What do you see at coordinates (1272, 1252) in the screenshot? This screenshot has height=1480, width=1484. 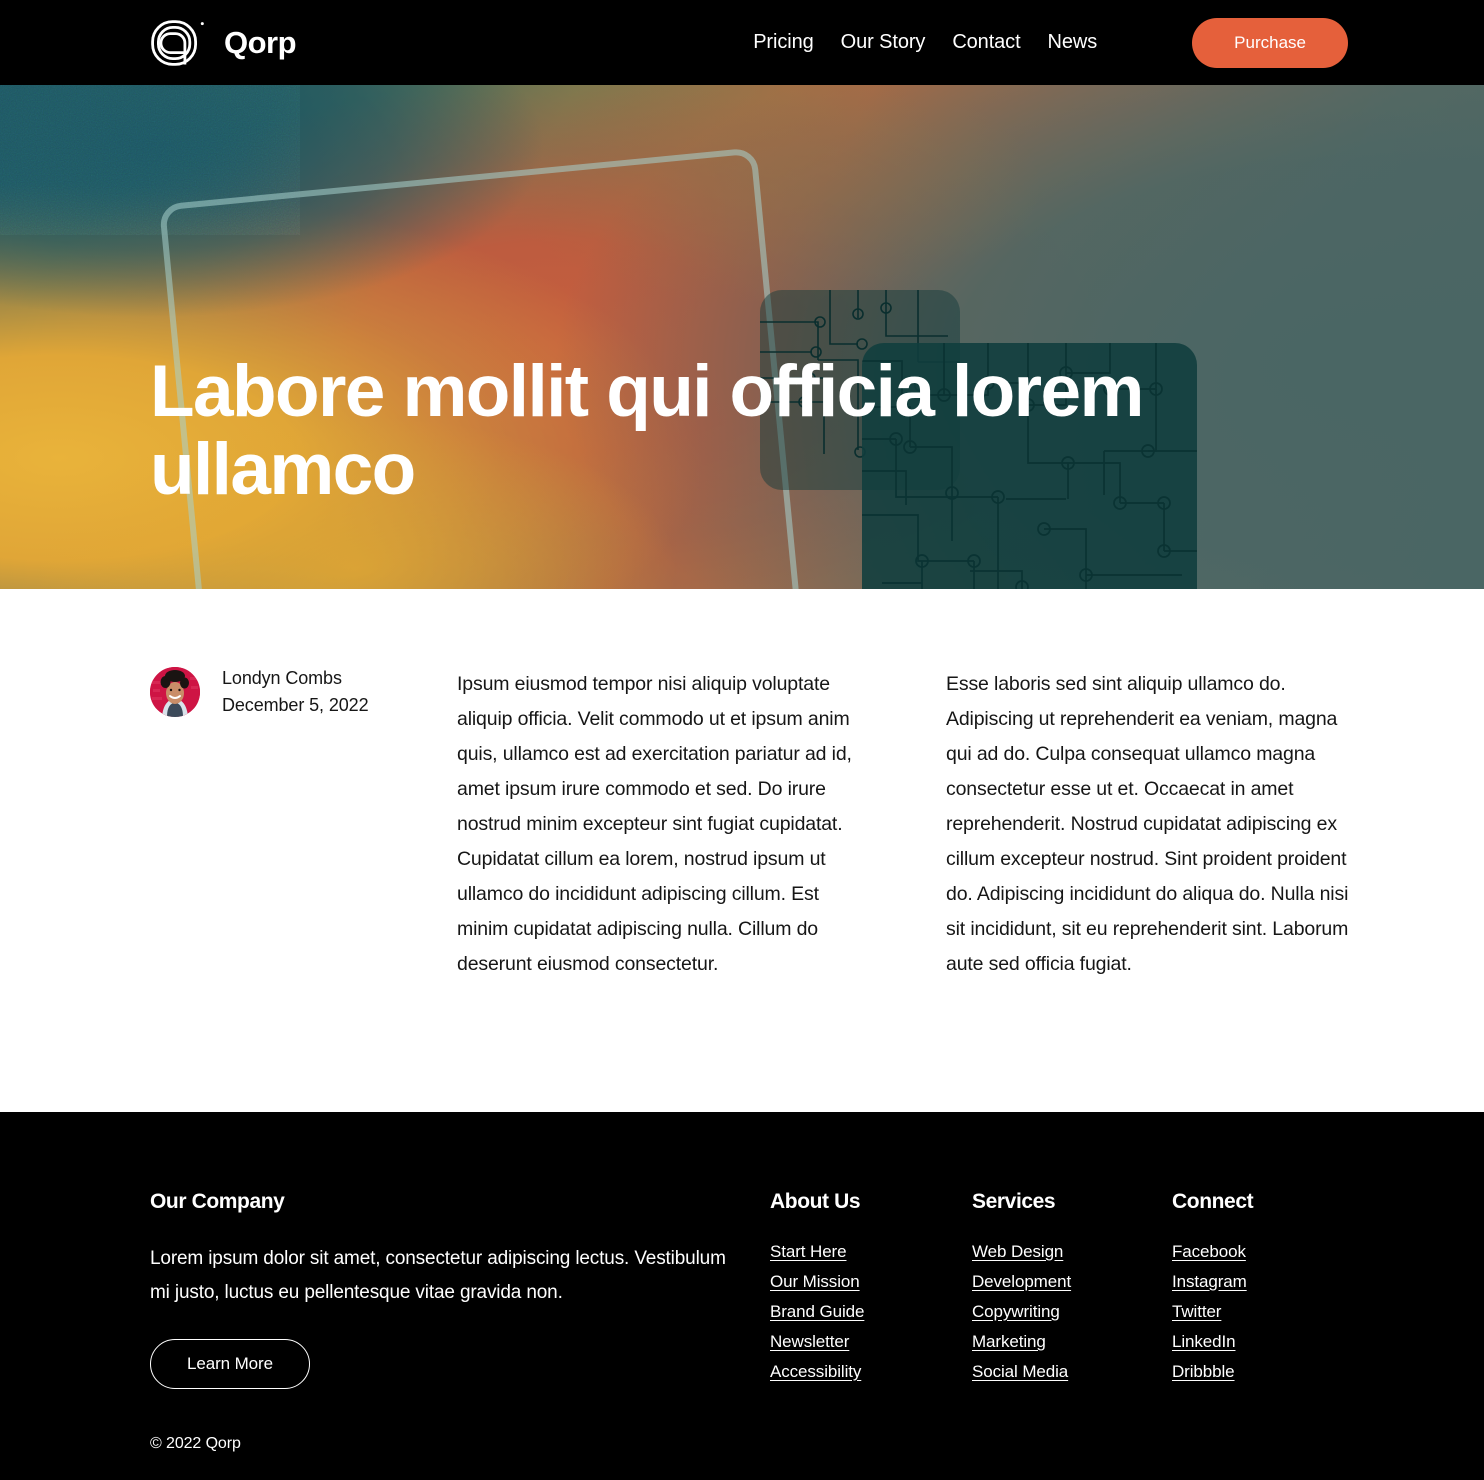 I see `footer-link-facebook: Facebook` at bounding box center [1272, 1252].